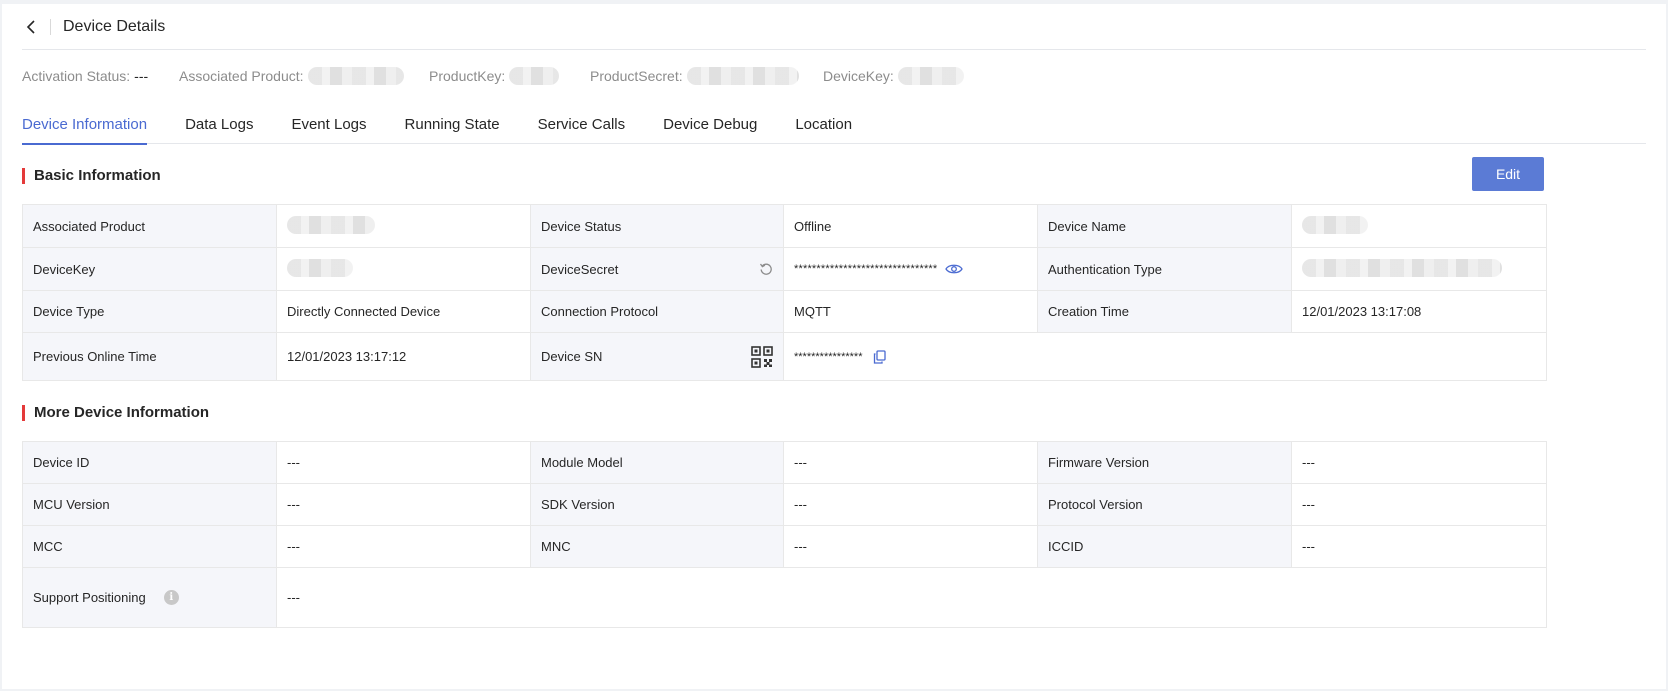 The image size is (1668, 691). What do you see at coordinates (31, 27) in the screenshot?
I see `chevron-left-icon` at bounding box center [31, 27].